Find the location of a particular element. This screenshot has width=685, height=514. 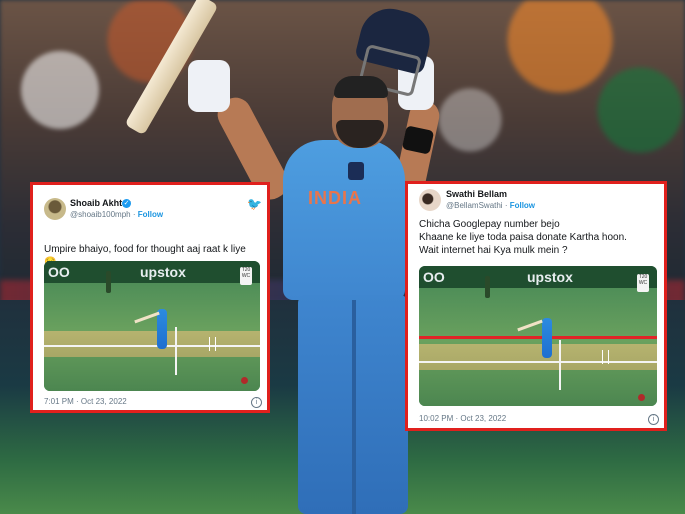

handle-line: @shoaib100mph · Follow is located at coordinates (117, 214).